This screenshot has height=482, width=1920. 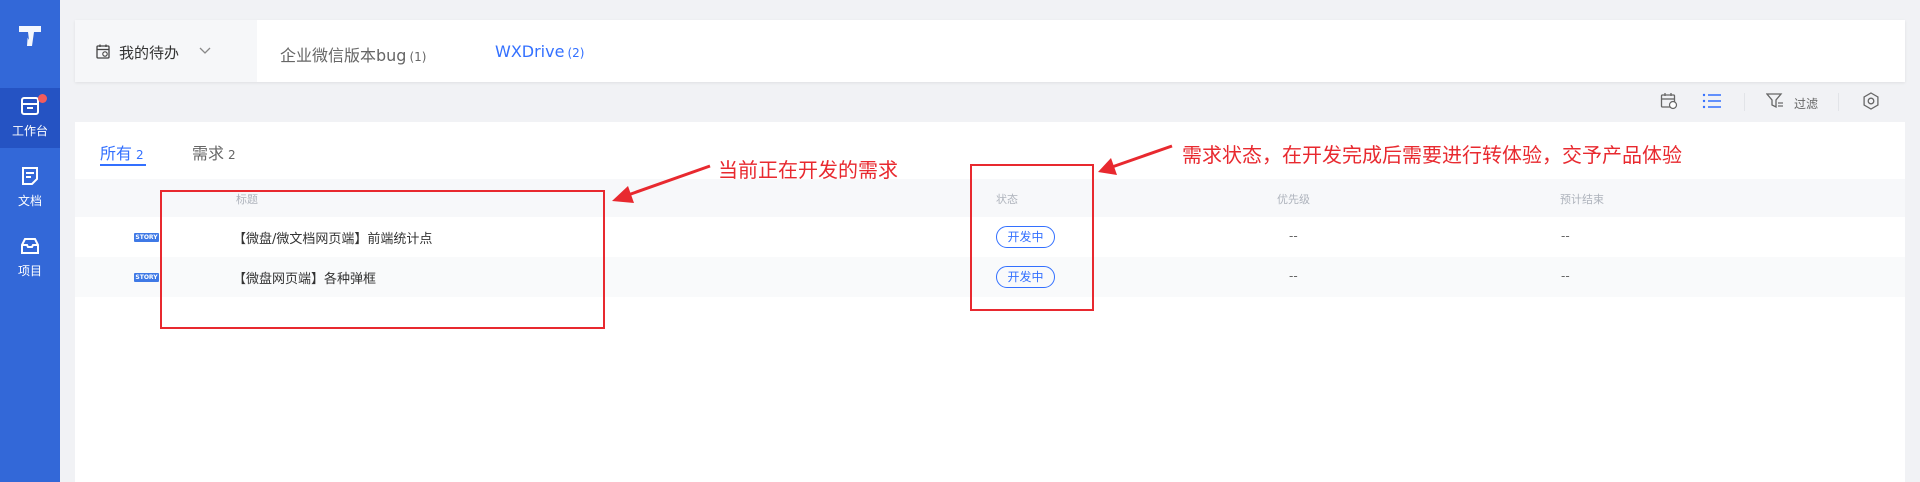 I want to click on tab-count: (1), so click(x=418, y=57).